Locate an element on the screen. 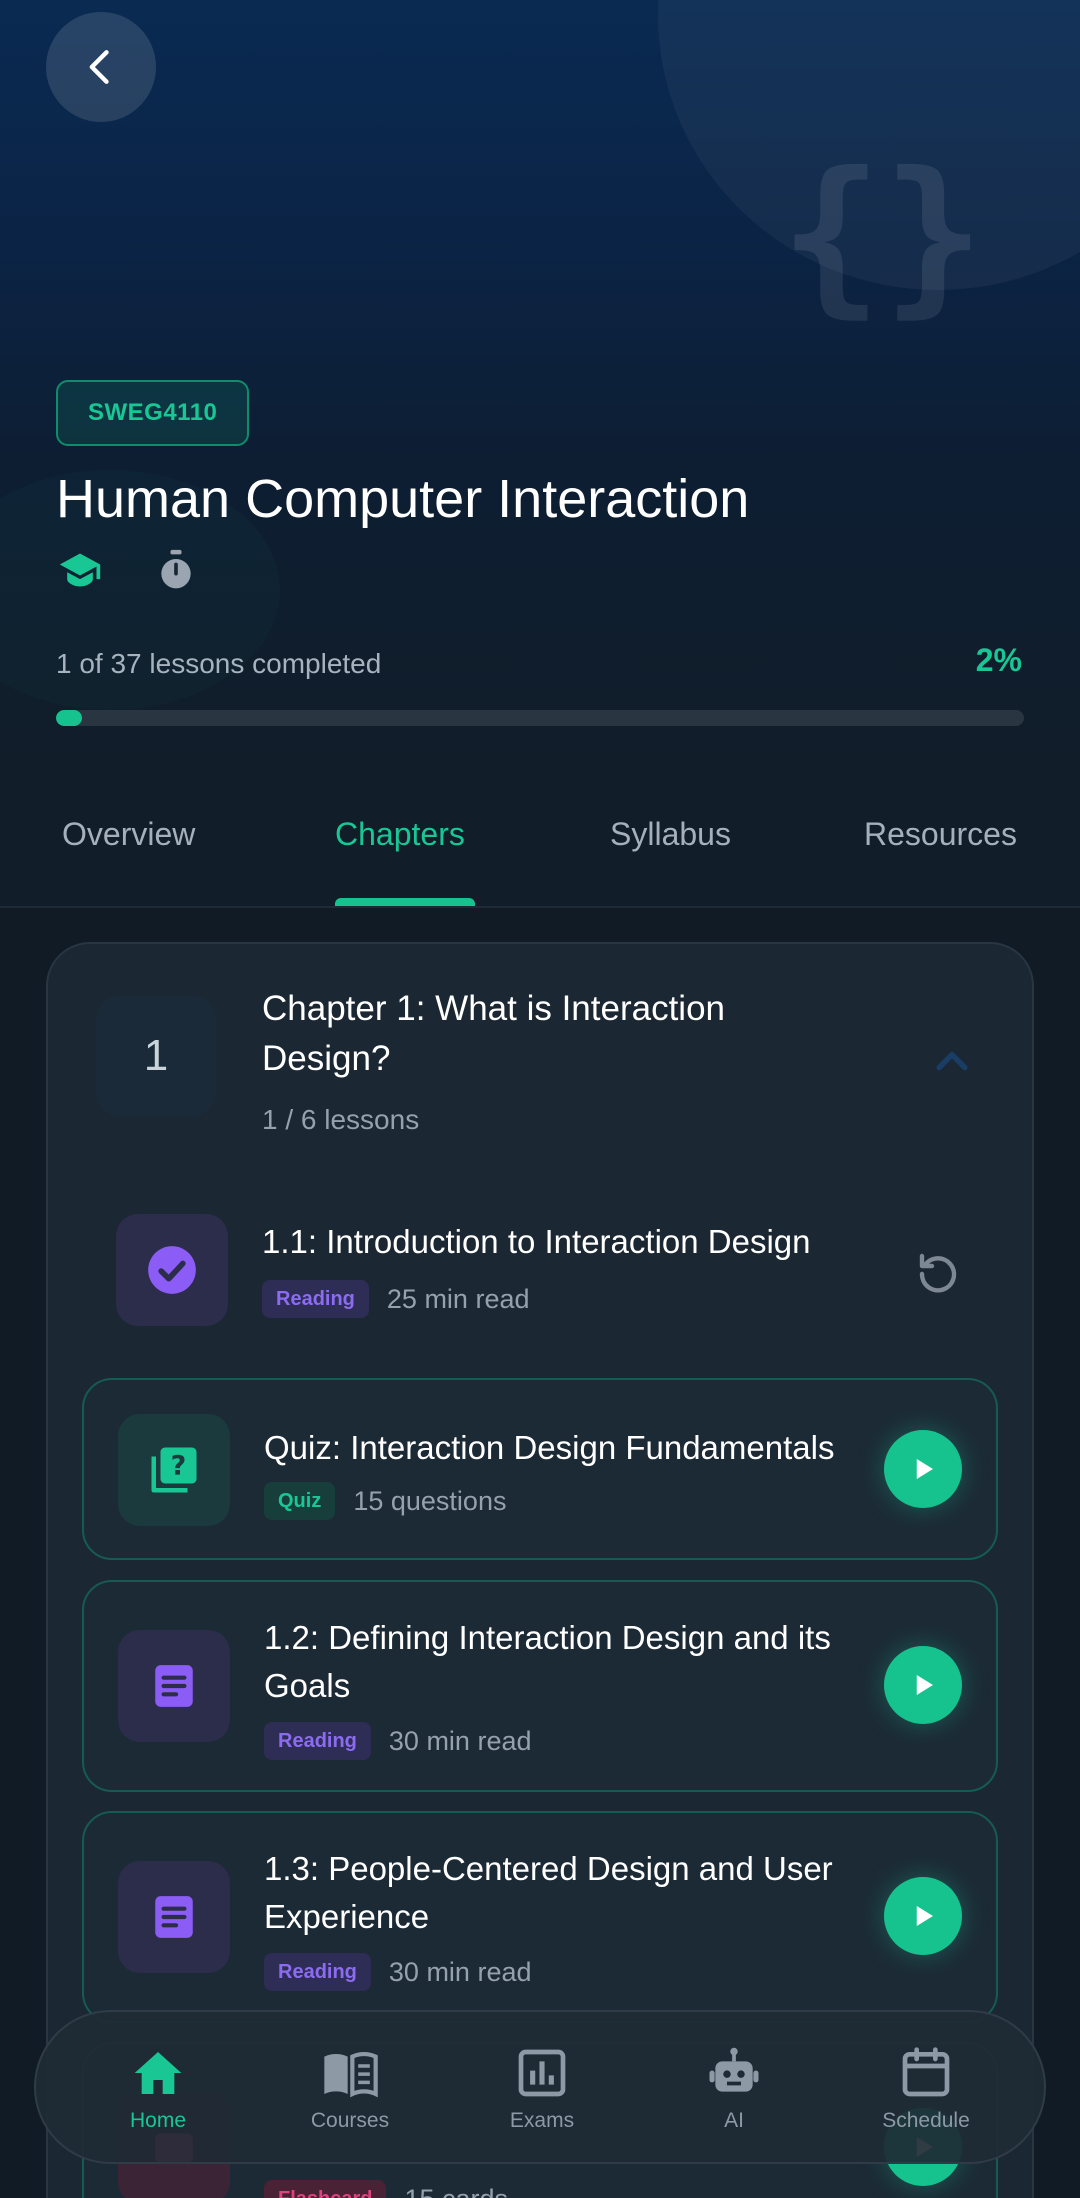 Image resolution: width=1080 pixels, height=2198 pixels. nav-courses: Courses is located at coordinates (350, 2089).